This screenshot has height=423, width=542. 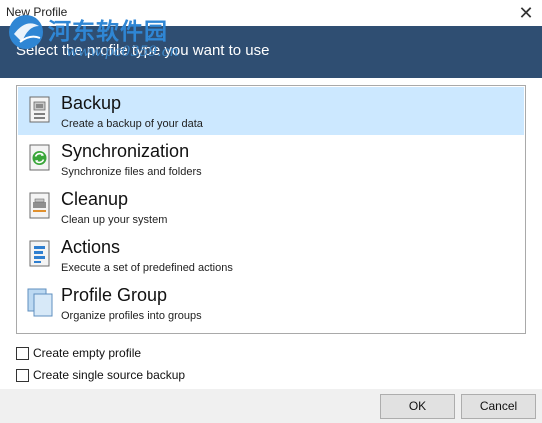 What do you see at coordinates (114, 295) in the screenshot?
I see `profile-type-name: Profile Group` at bounding box center [114, 295].